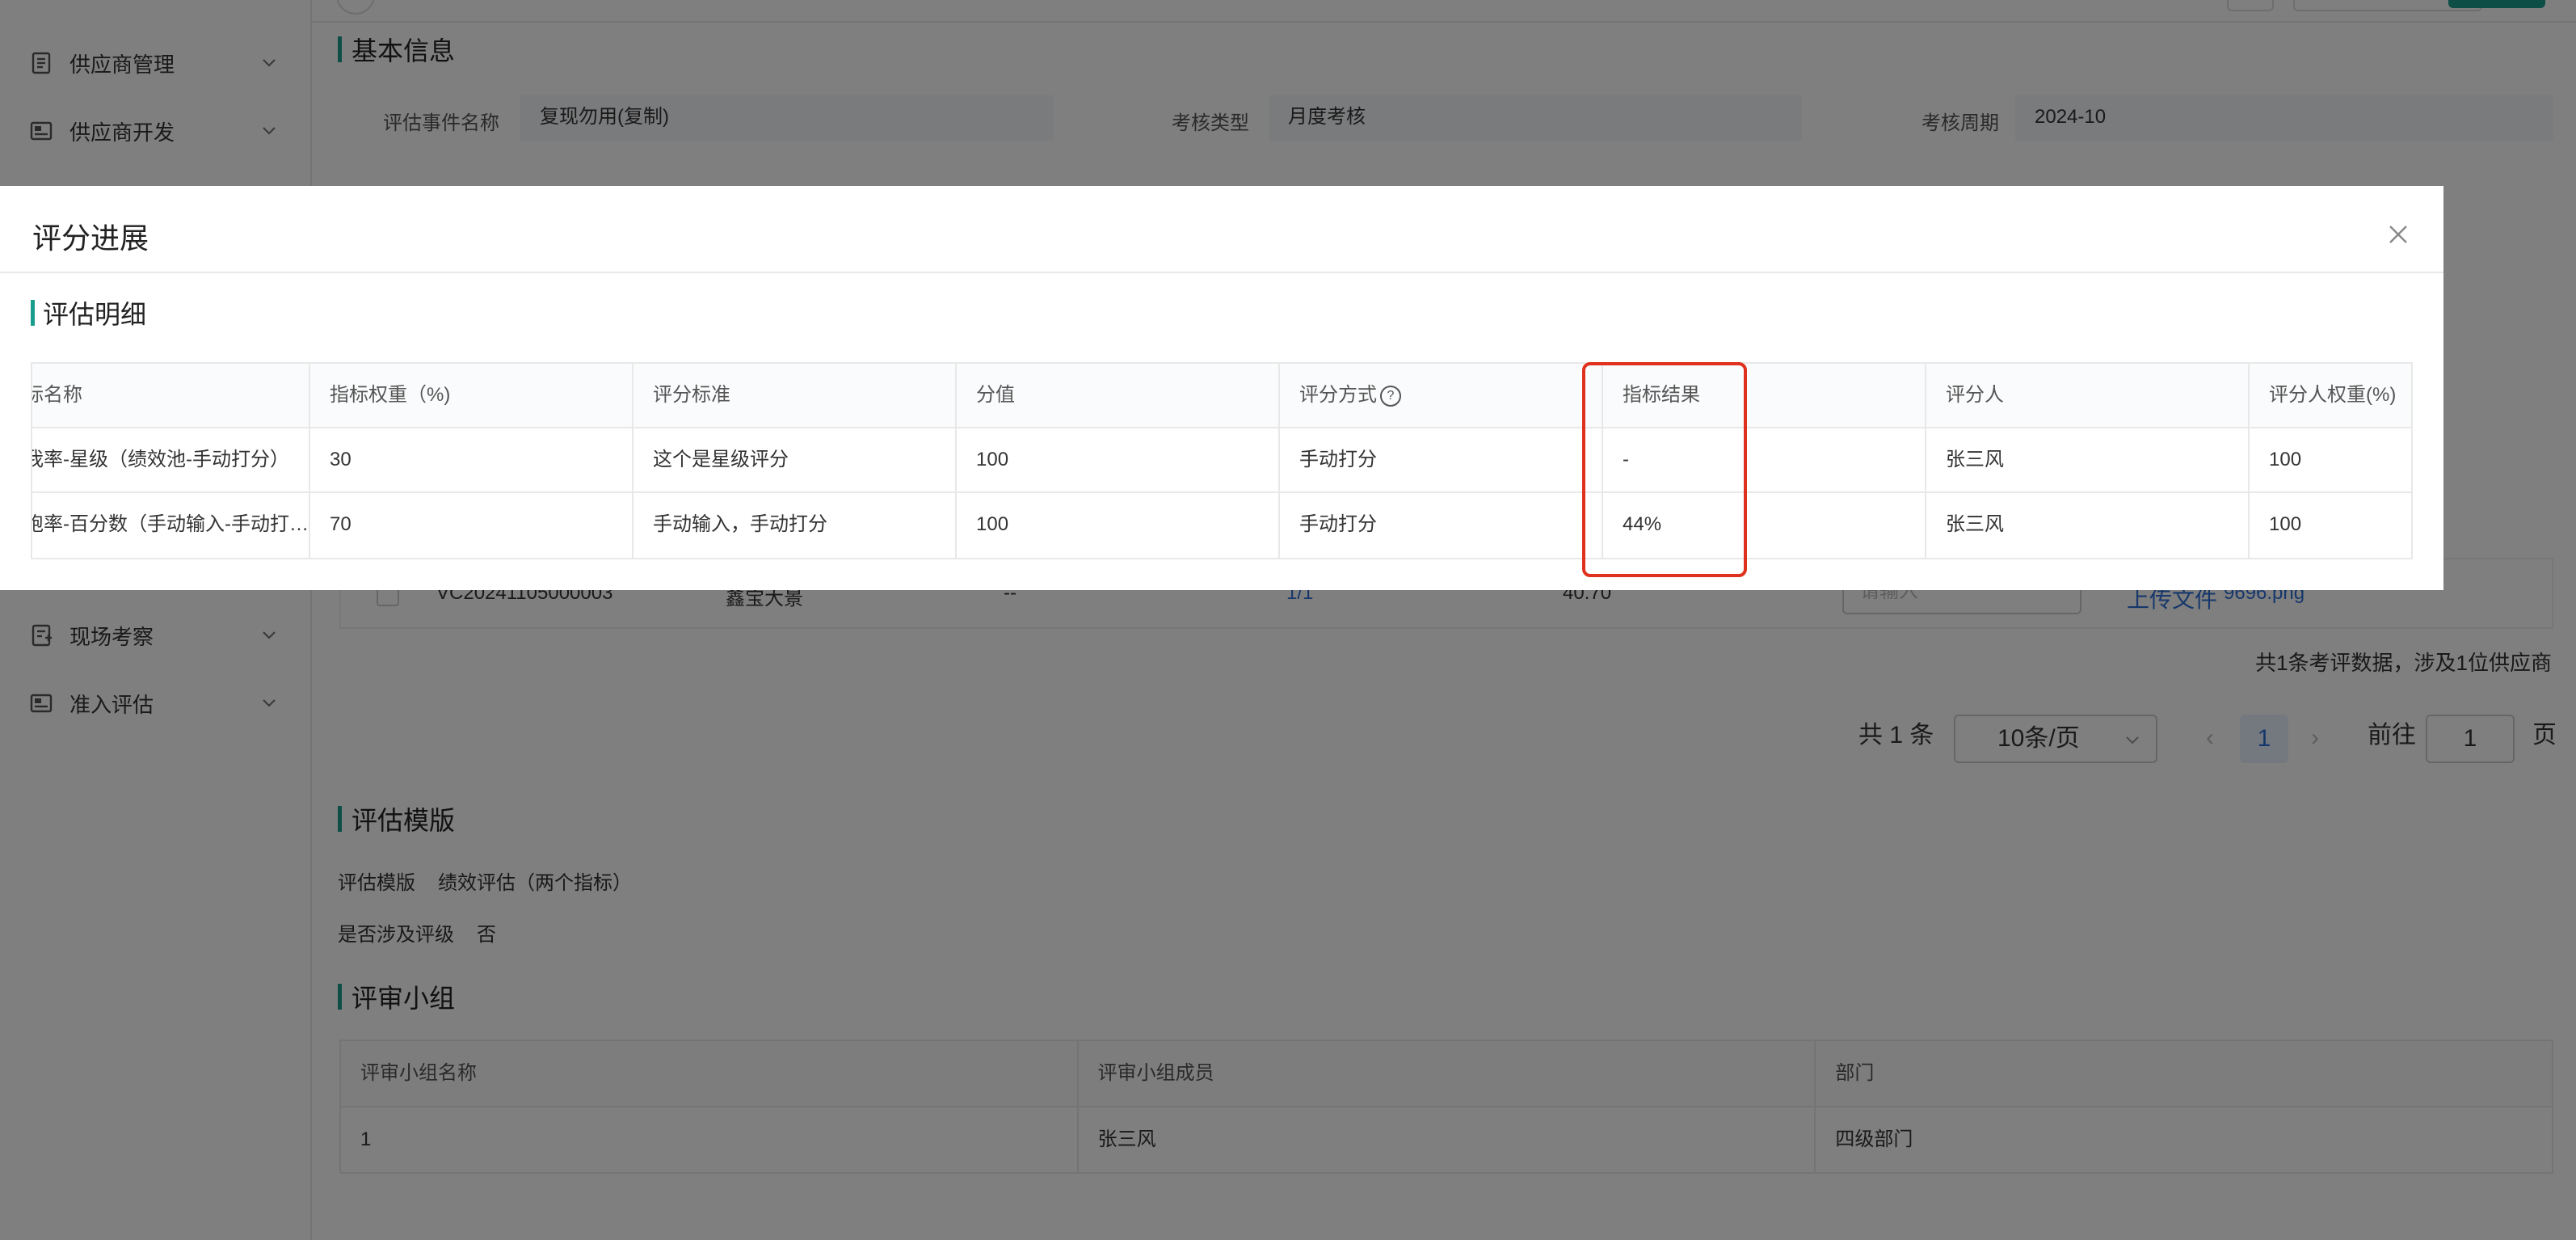 The image size is (2576, 1240). Describe the element at coordinates (1764, 395) in the screenshot. I see `column-header-indicator-result: 指标结果` at that location.